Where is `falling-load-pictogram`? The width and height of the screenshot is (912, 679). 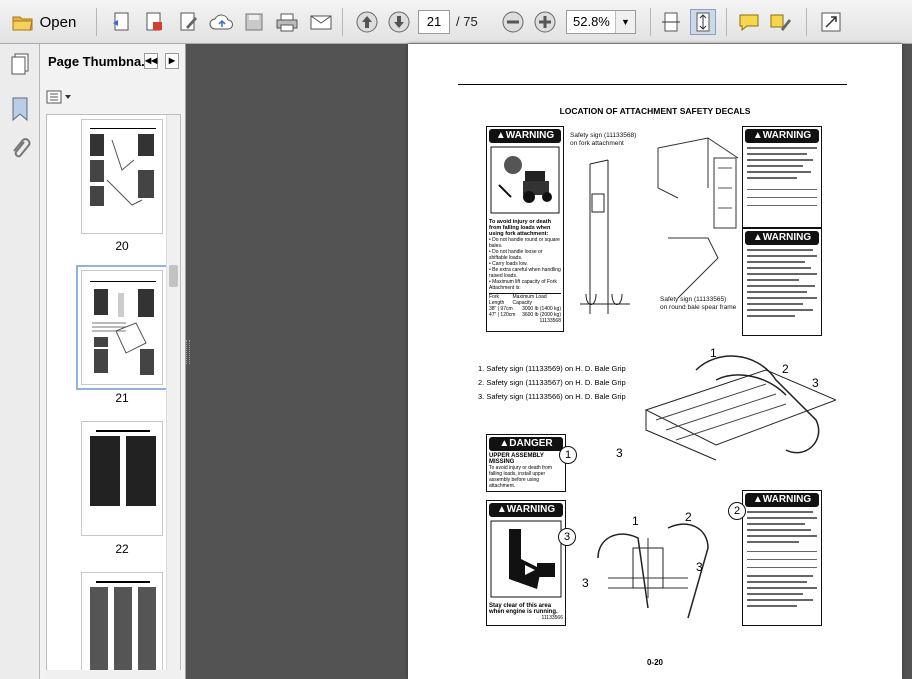 falling-load-pictogram is located at coordinates (525, 180).